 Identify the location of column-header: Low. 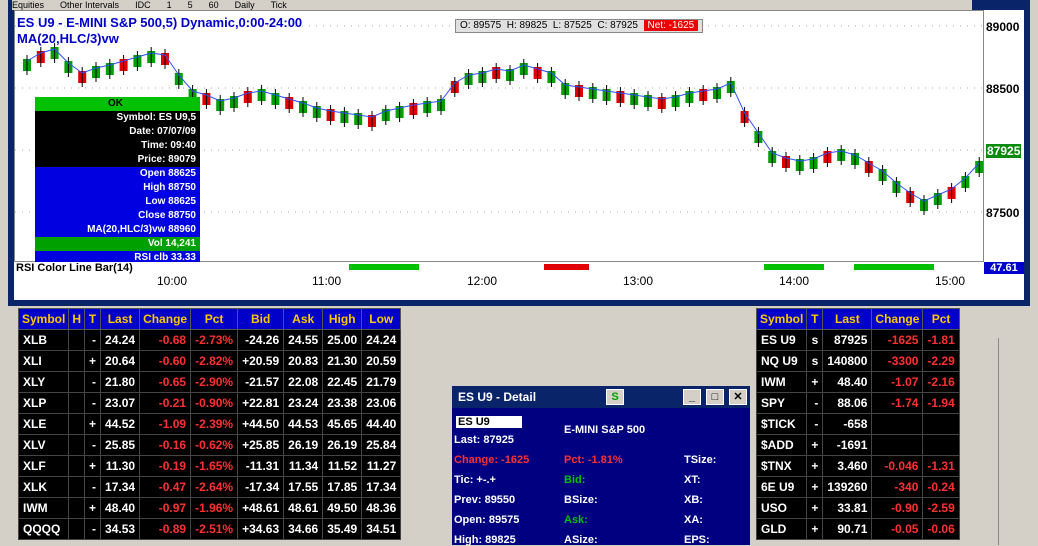
(381, 319).